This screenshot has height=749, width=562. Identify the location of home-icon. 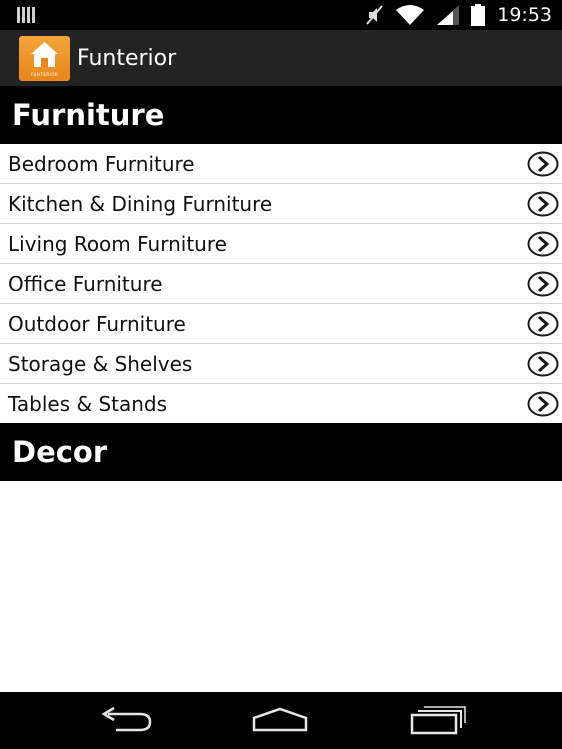
(280, 720).